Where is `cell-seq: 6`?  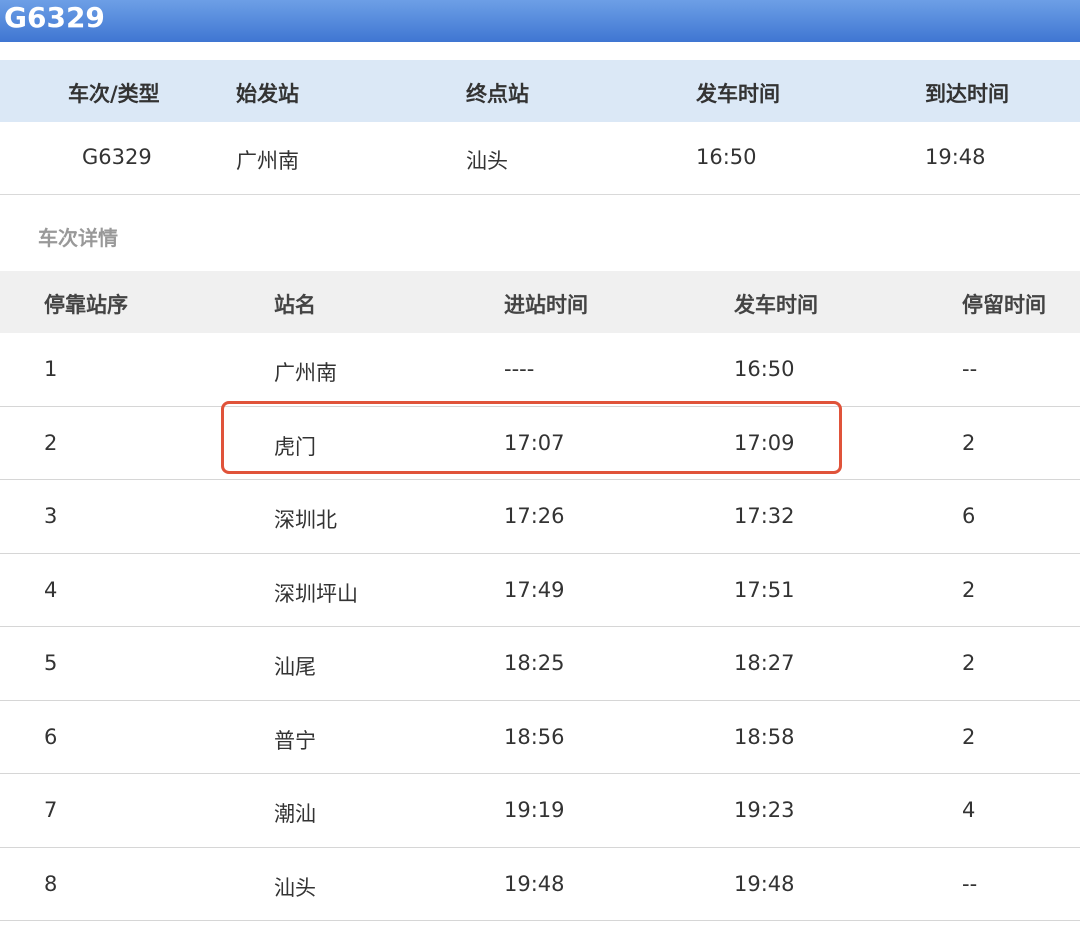 cell-seq: 6 is located at coordinates (51, 736).